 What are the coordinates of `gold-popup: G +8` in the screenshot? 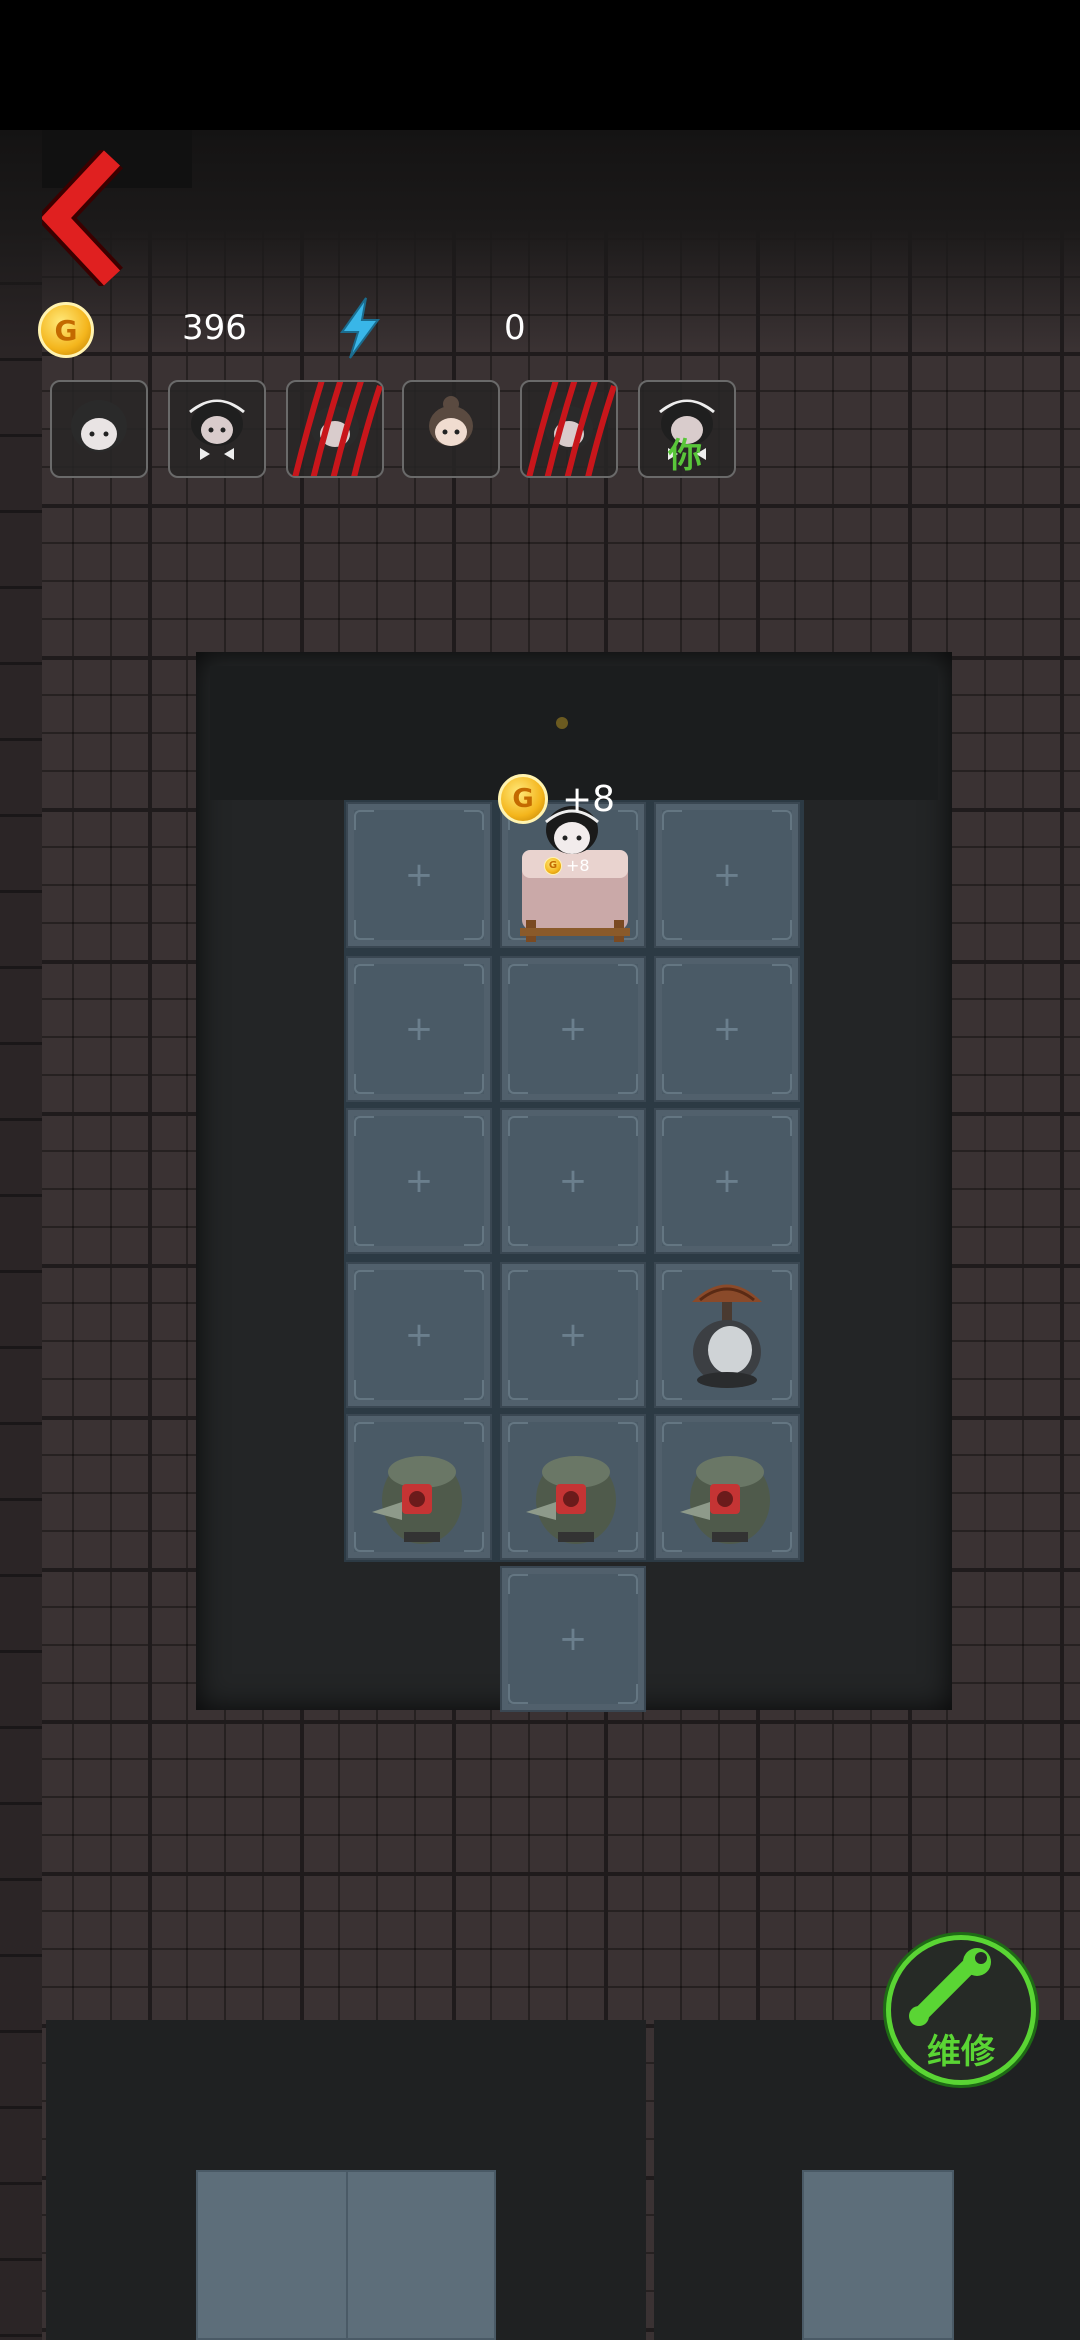 It's located at (556, 799).